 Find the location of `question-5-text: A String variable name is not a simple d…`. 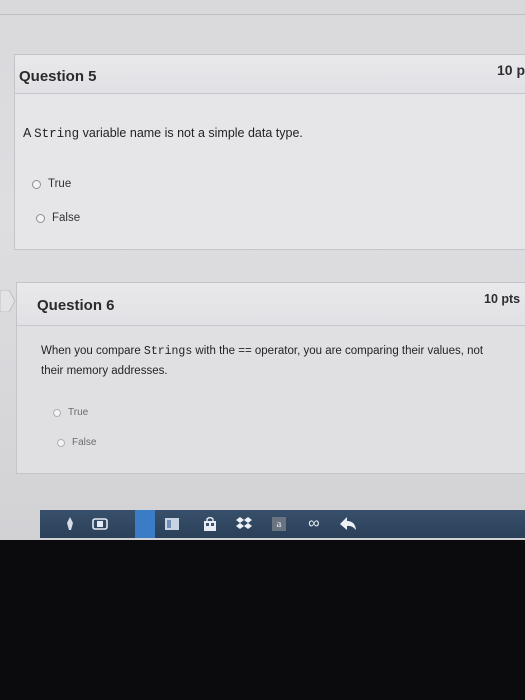

question-5-text: A String variable name is not a simple d… is located at coordinates (163, 133).